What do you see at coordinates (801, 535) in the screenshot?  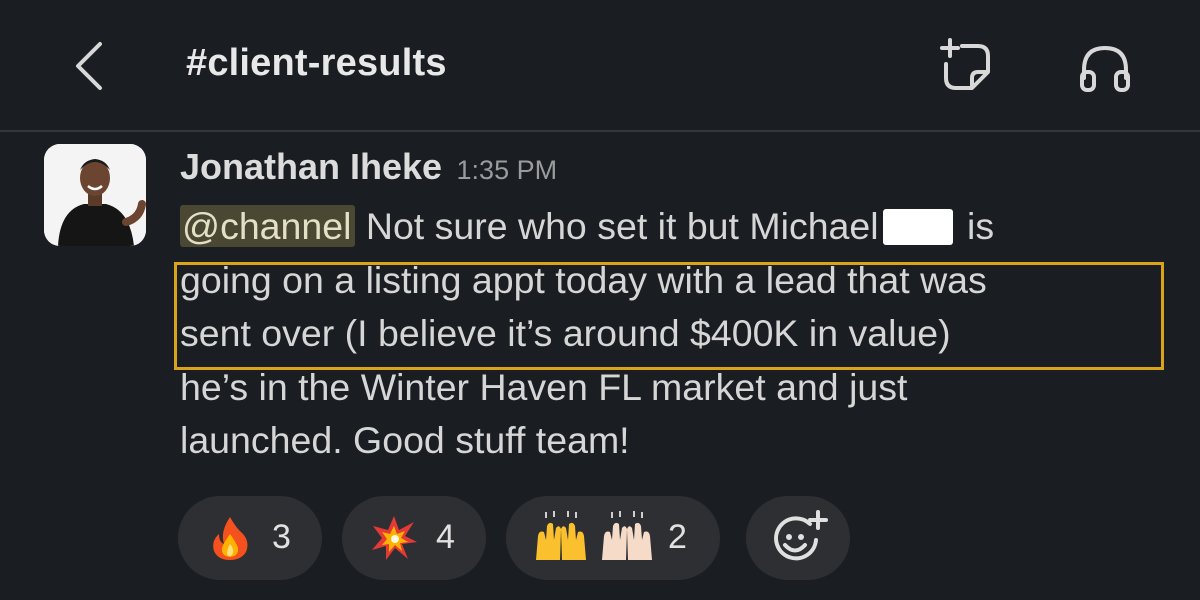 I see `add-reaction-icon` at bounding box center [801, 535].